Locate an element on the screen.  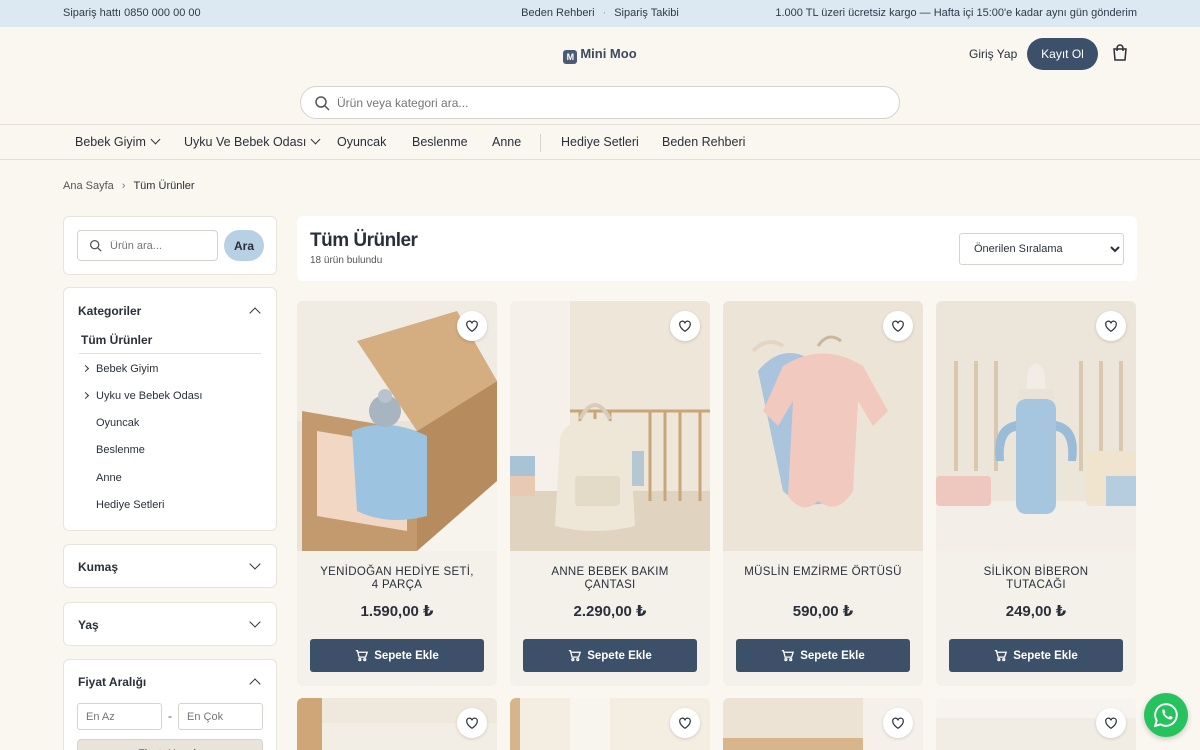
category-uyku-ve-bebek-odasi: Uyku ve Bebek Odası is located at coordinates (141, 396).